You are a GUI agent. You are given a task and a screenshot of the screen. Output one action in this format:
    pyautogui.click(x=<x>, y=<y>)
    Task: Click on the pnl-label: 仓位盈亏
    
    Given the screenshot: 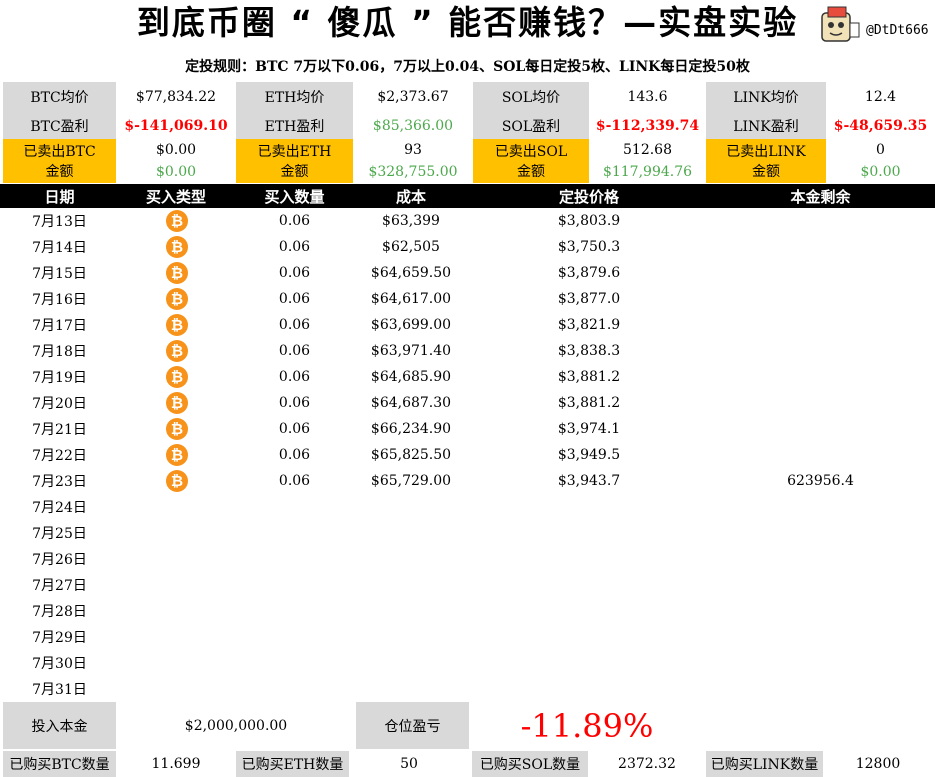 What is the action you would take?
    pyautogui.click(x=412, y=725)
    